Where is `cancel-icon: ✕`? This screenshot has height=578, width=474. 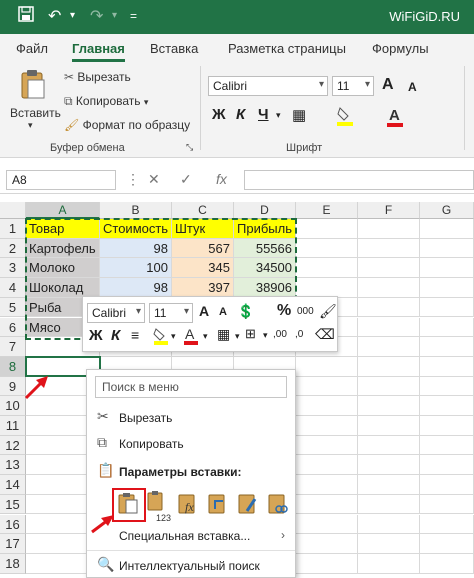
cancel-icon: ✕ is located at coordinates (154, 179).